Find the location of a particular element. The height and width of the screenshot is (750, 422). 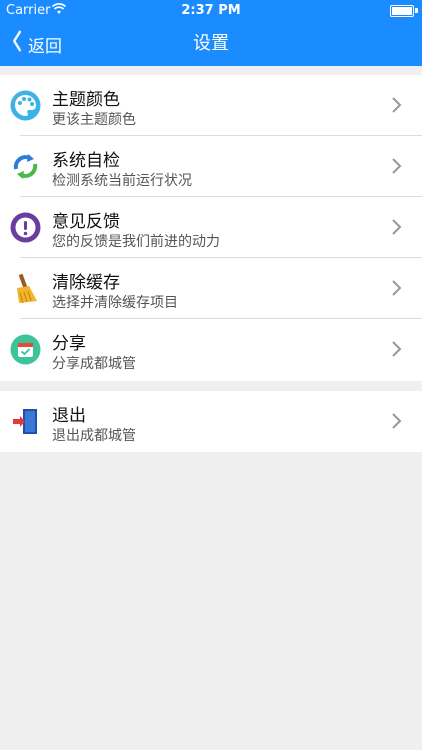

settings-item-subtitle: 检测系统当前运行状况 is located at coordinates (122, 181).